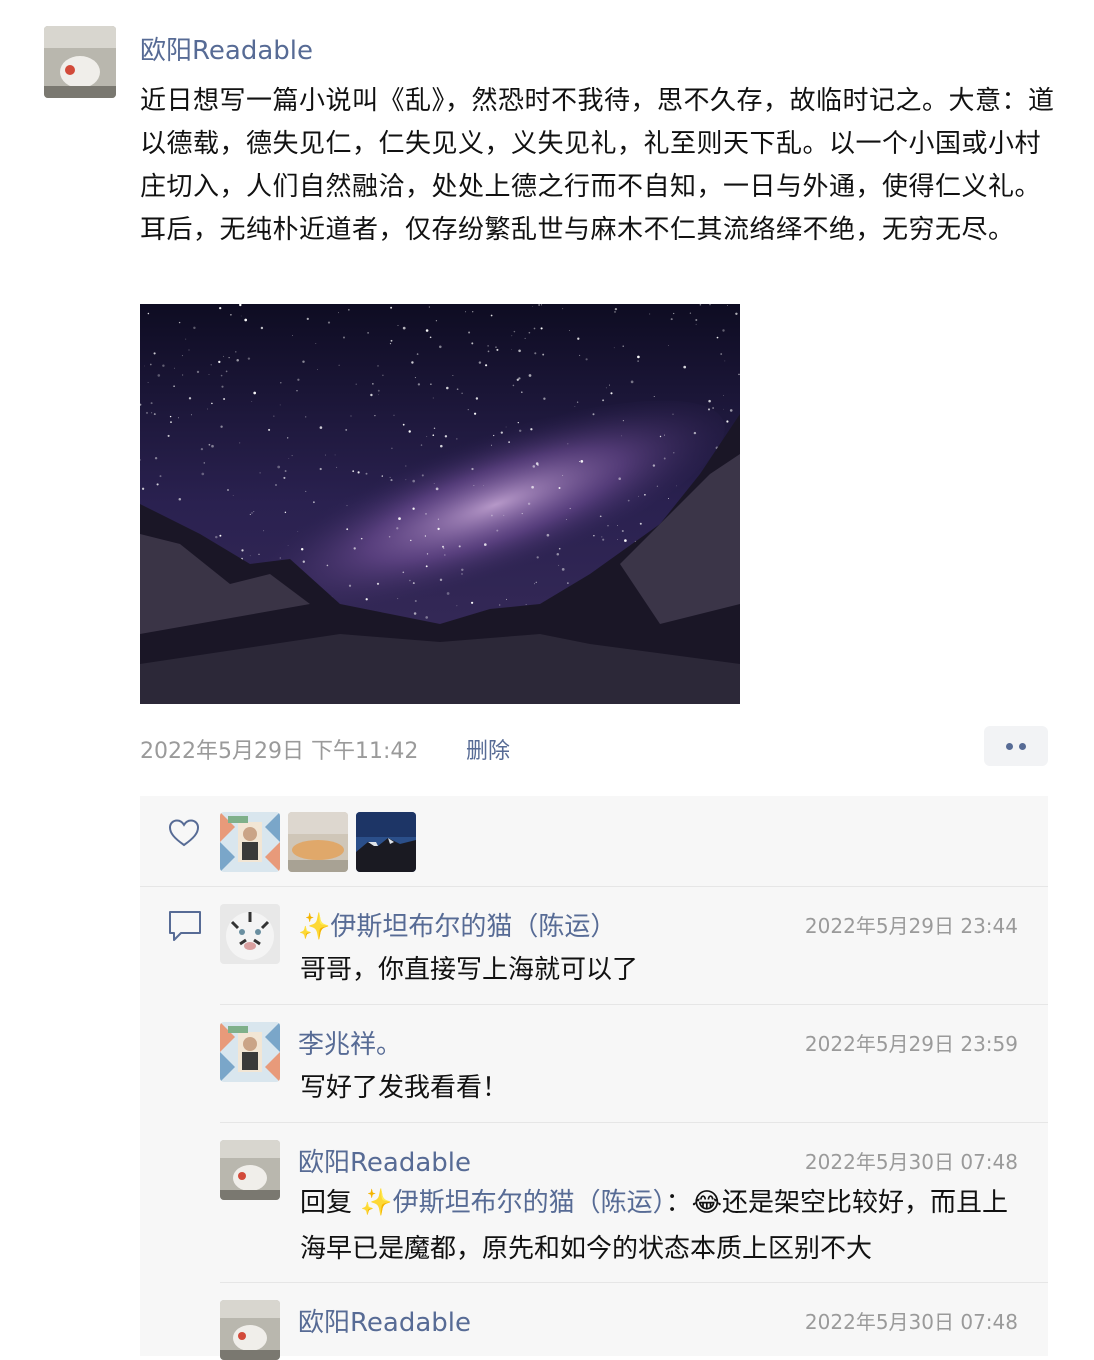 This screenshot has width=1094, height=1360. Describe the element at coordinates (279, 751) in the screenshot. I see `post-time: 2022年5月29日 下午11:42` at that location.